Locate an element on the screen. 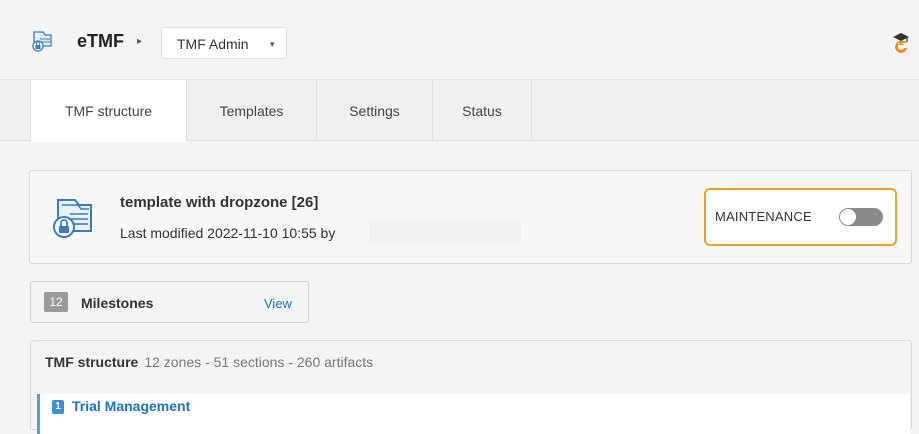  tab-label: Settings is located at coordinates (374, 110).